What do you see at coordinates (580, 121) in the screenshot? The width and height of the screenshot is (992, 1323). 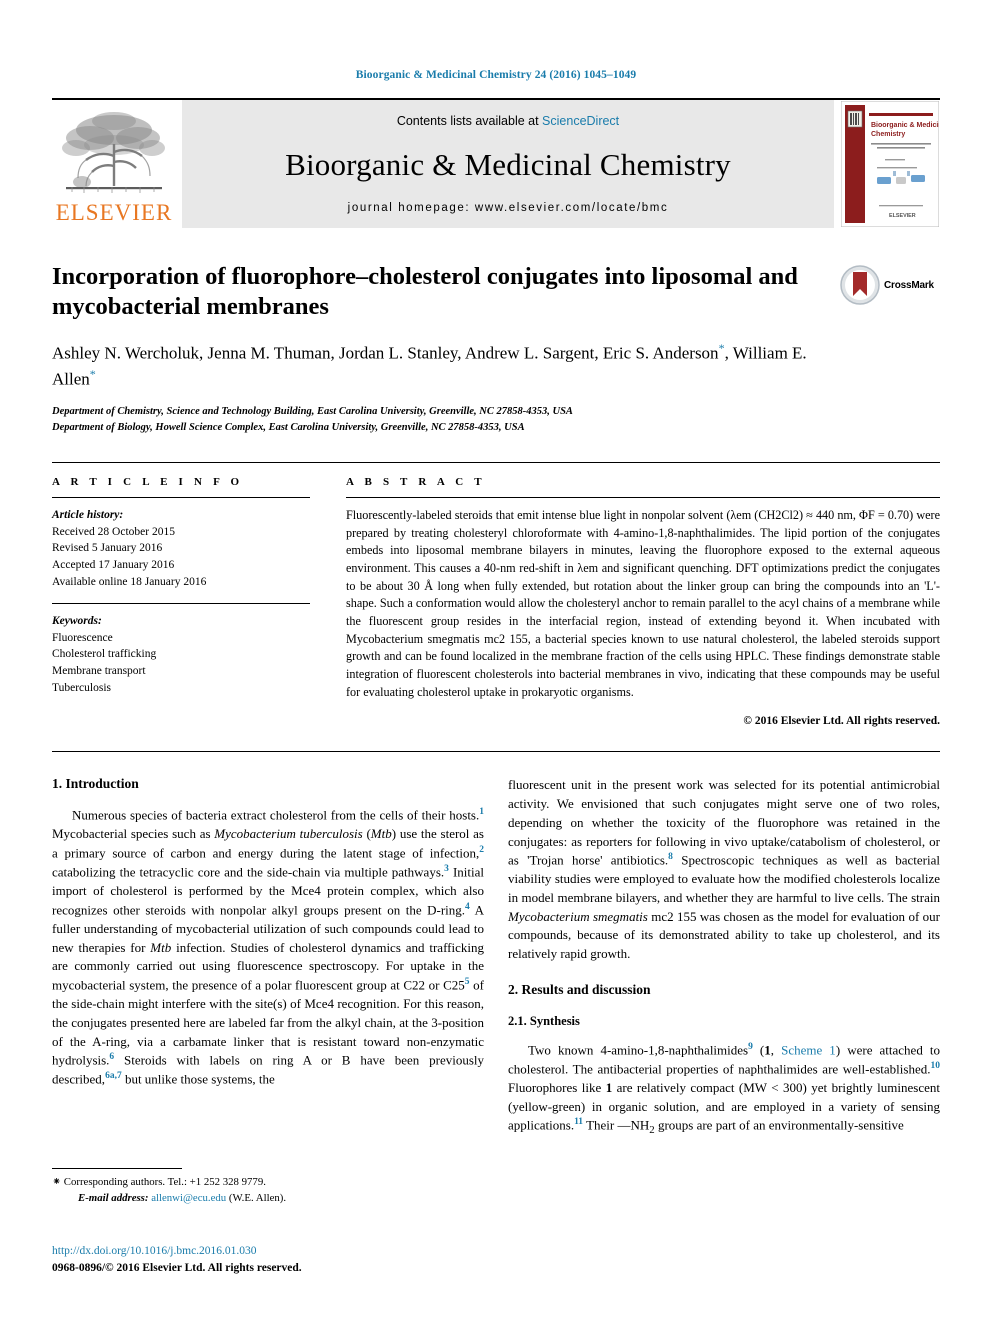 I see `sciencedirect-link: ScienceDirect` at bounding box center [580, 121].